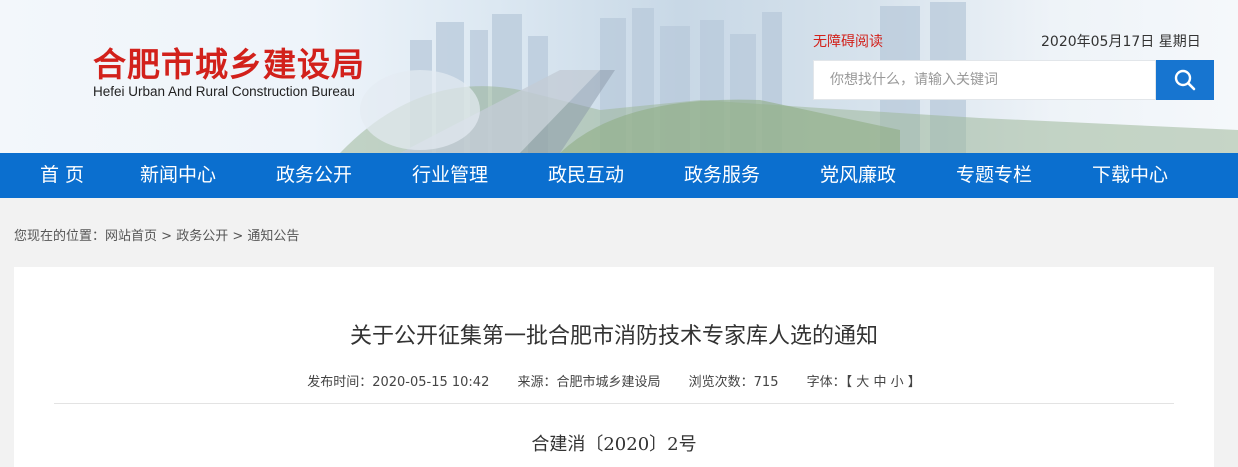 This screenshot has height=467, width=1238. Describe the element at coordinates (178, 175) in the screenshot. I see `nav-news-center: 新闻中心` at that location.